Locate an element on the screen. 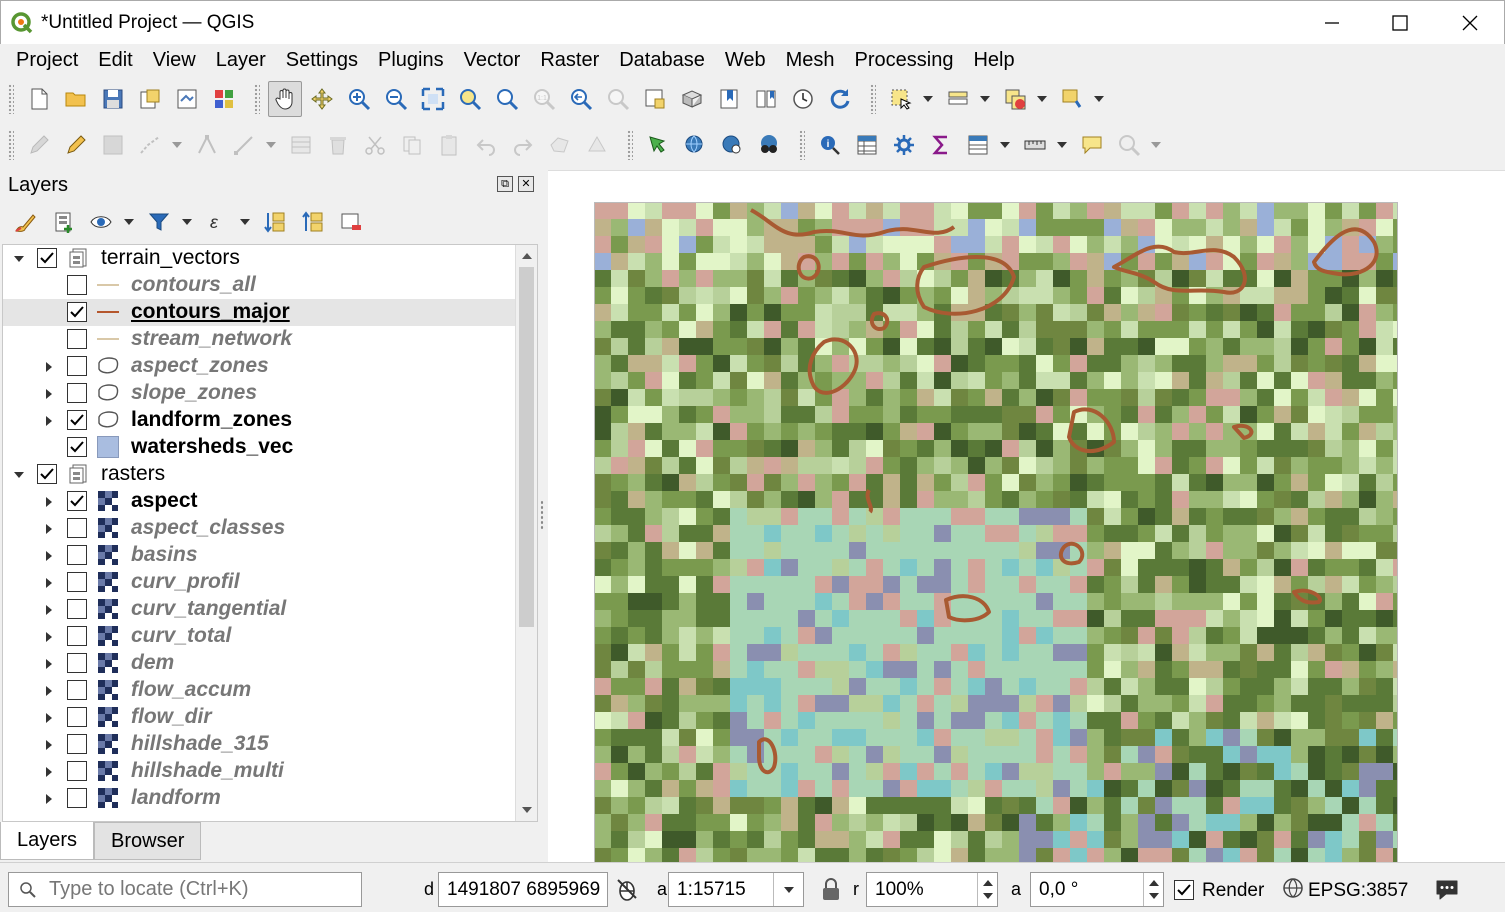 This screenshot has width=1505, height=912. coordinate-field: 1491807 6895969 is located at coordinates (523, 889).